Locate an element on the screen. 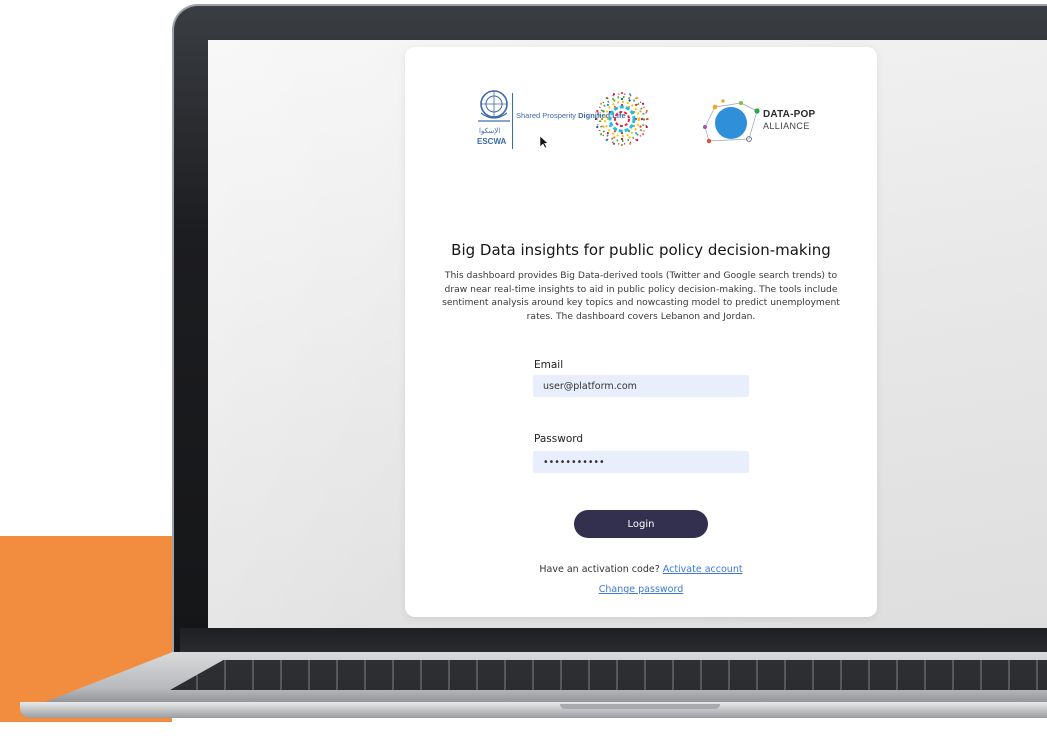 The height and width of the screenshot is (744, 1047). laptop-base-lip is located at coordinates (533, 710).